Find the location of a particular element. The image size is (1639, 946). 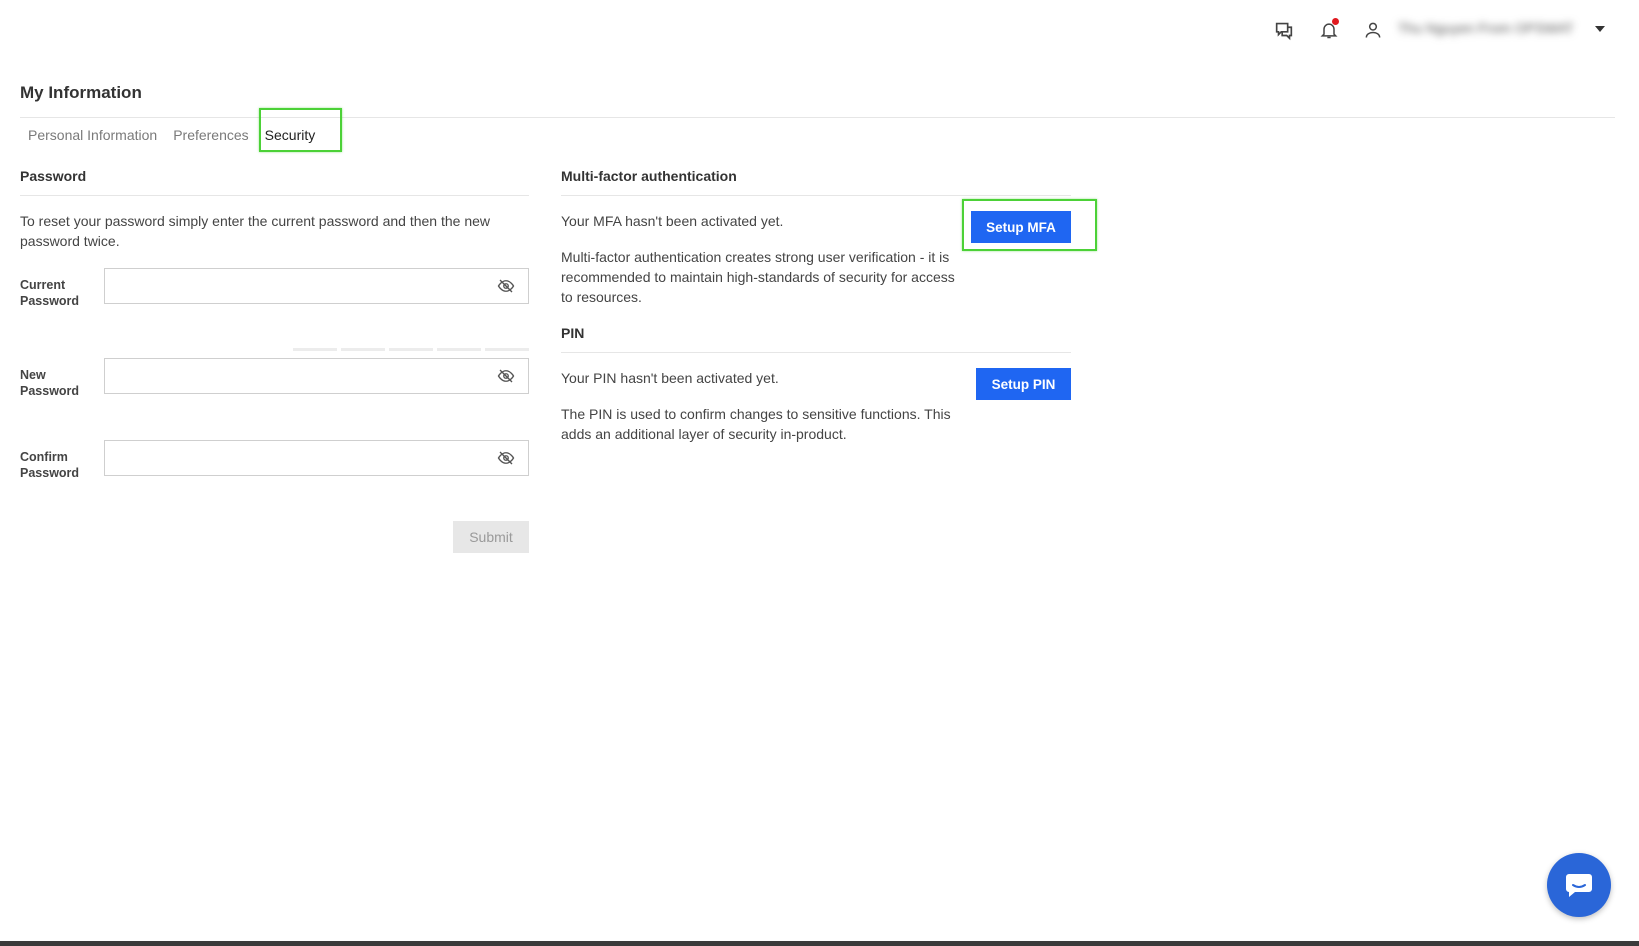

current-password-label-line1: Current is located at coordinates (43, 285).